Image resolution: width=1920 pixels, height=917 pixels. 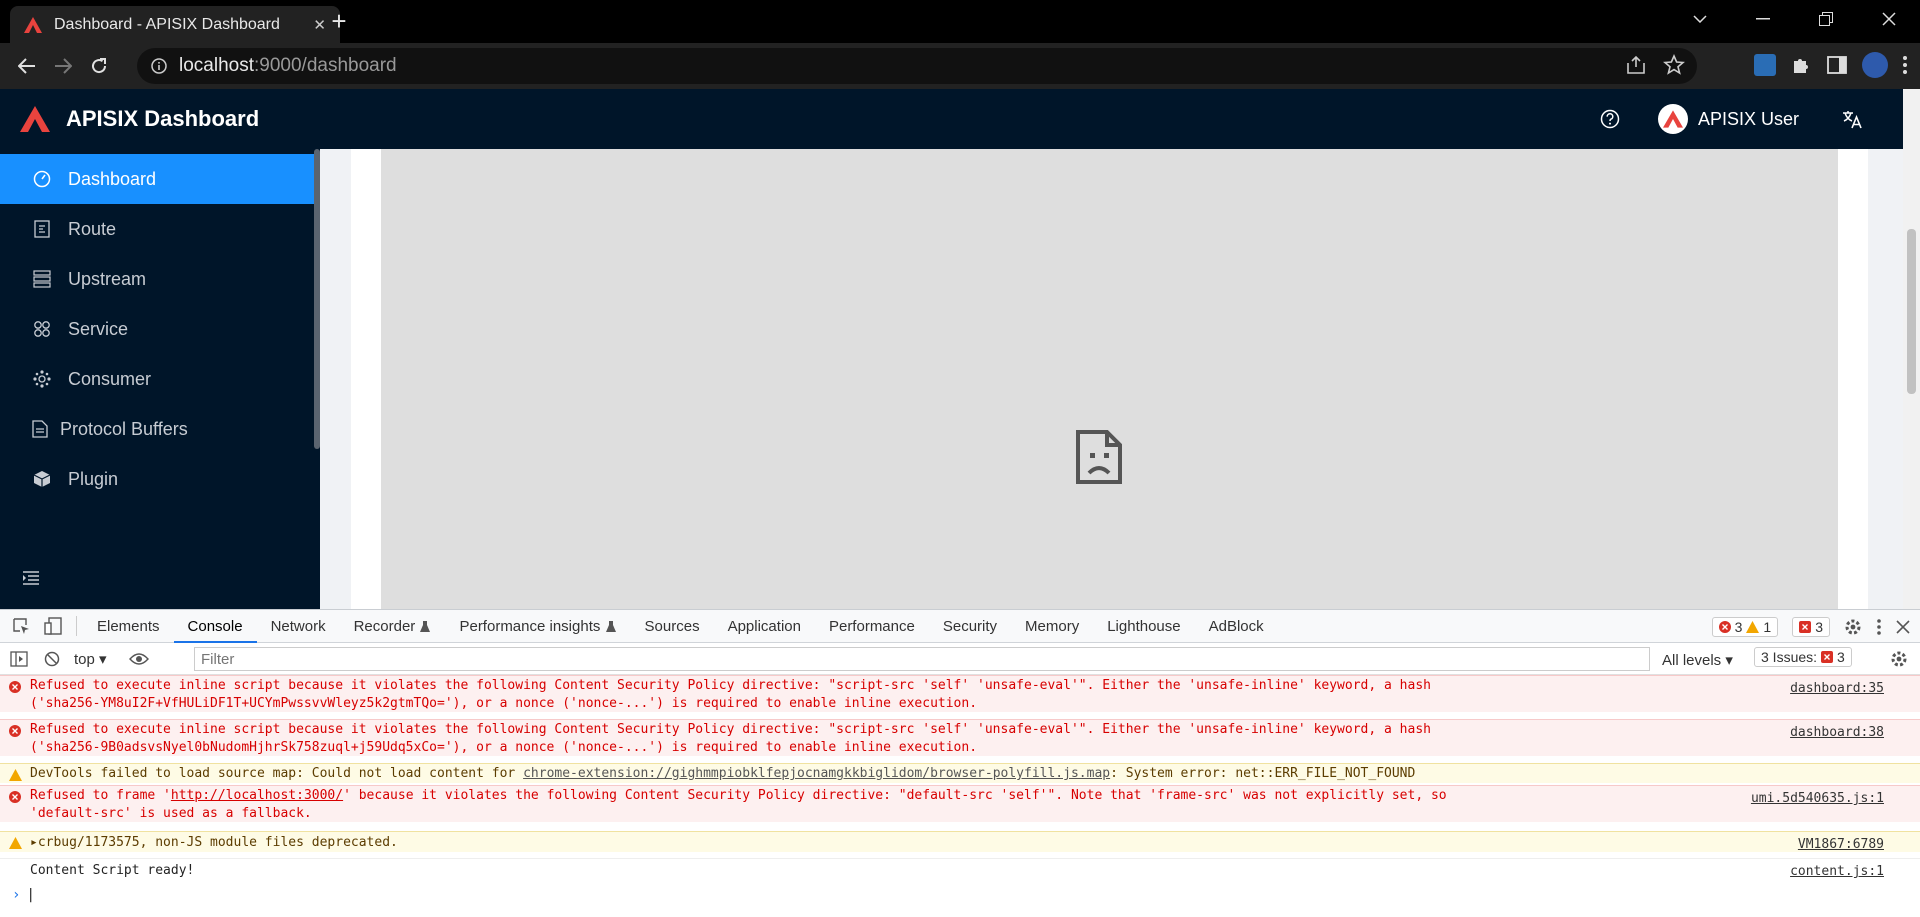 What do you see at coordinates (1819, 626) in the screenshot?
I see `issue-count: 3` at bounding box center [1819, 626].